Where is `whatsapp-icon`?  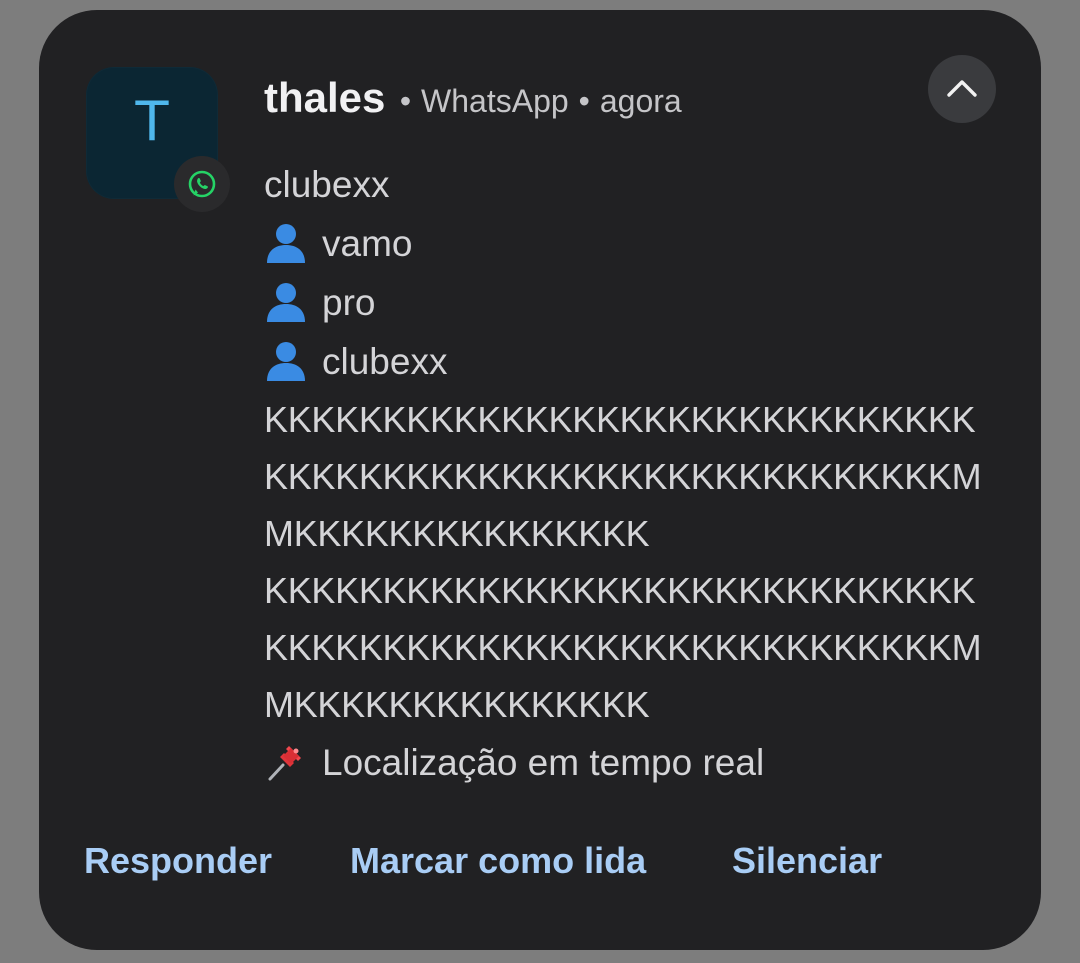
whatsapp-icon is located at coordinates (202, 184).